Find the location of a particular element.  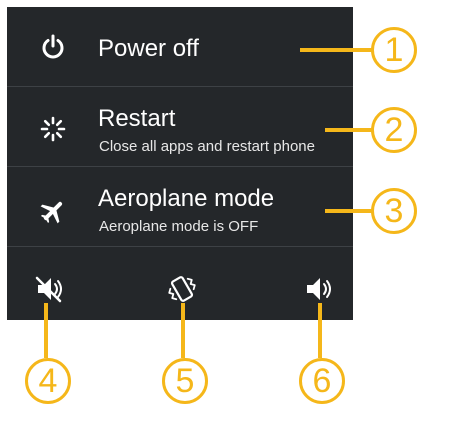

callout-5: 5 is located at coordinates (185, 381).